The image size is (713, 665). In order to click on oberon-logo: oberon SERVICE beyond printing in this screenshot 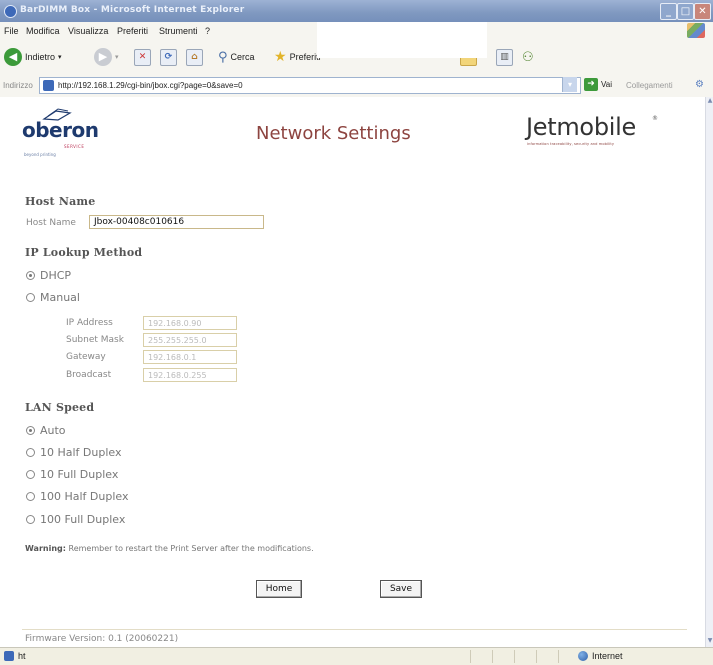, I will do `click(62, 132)`.